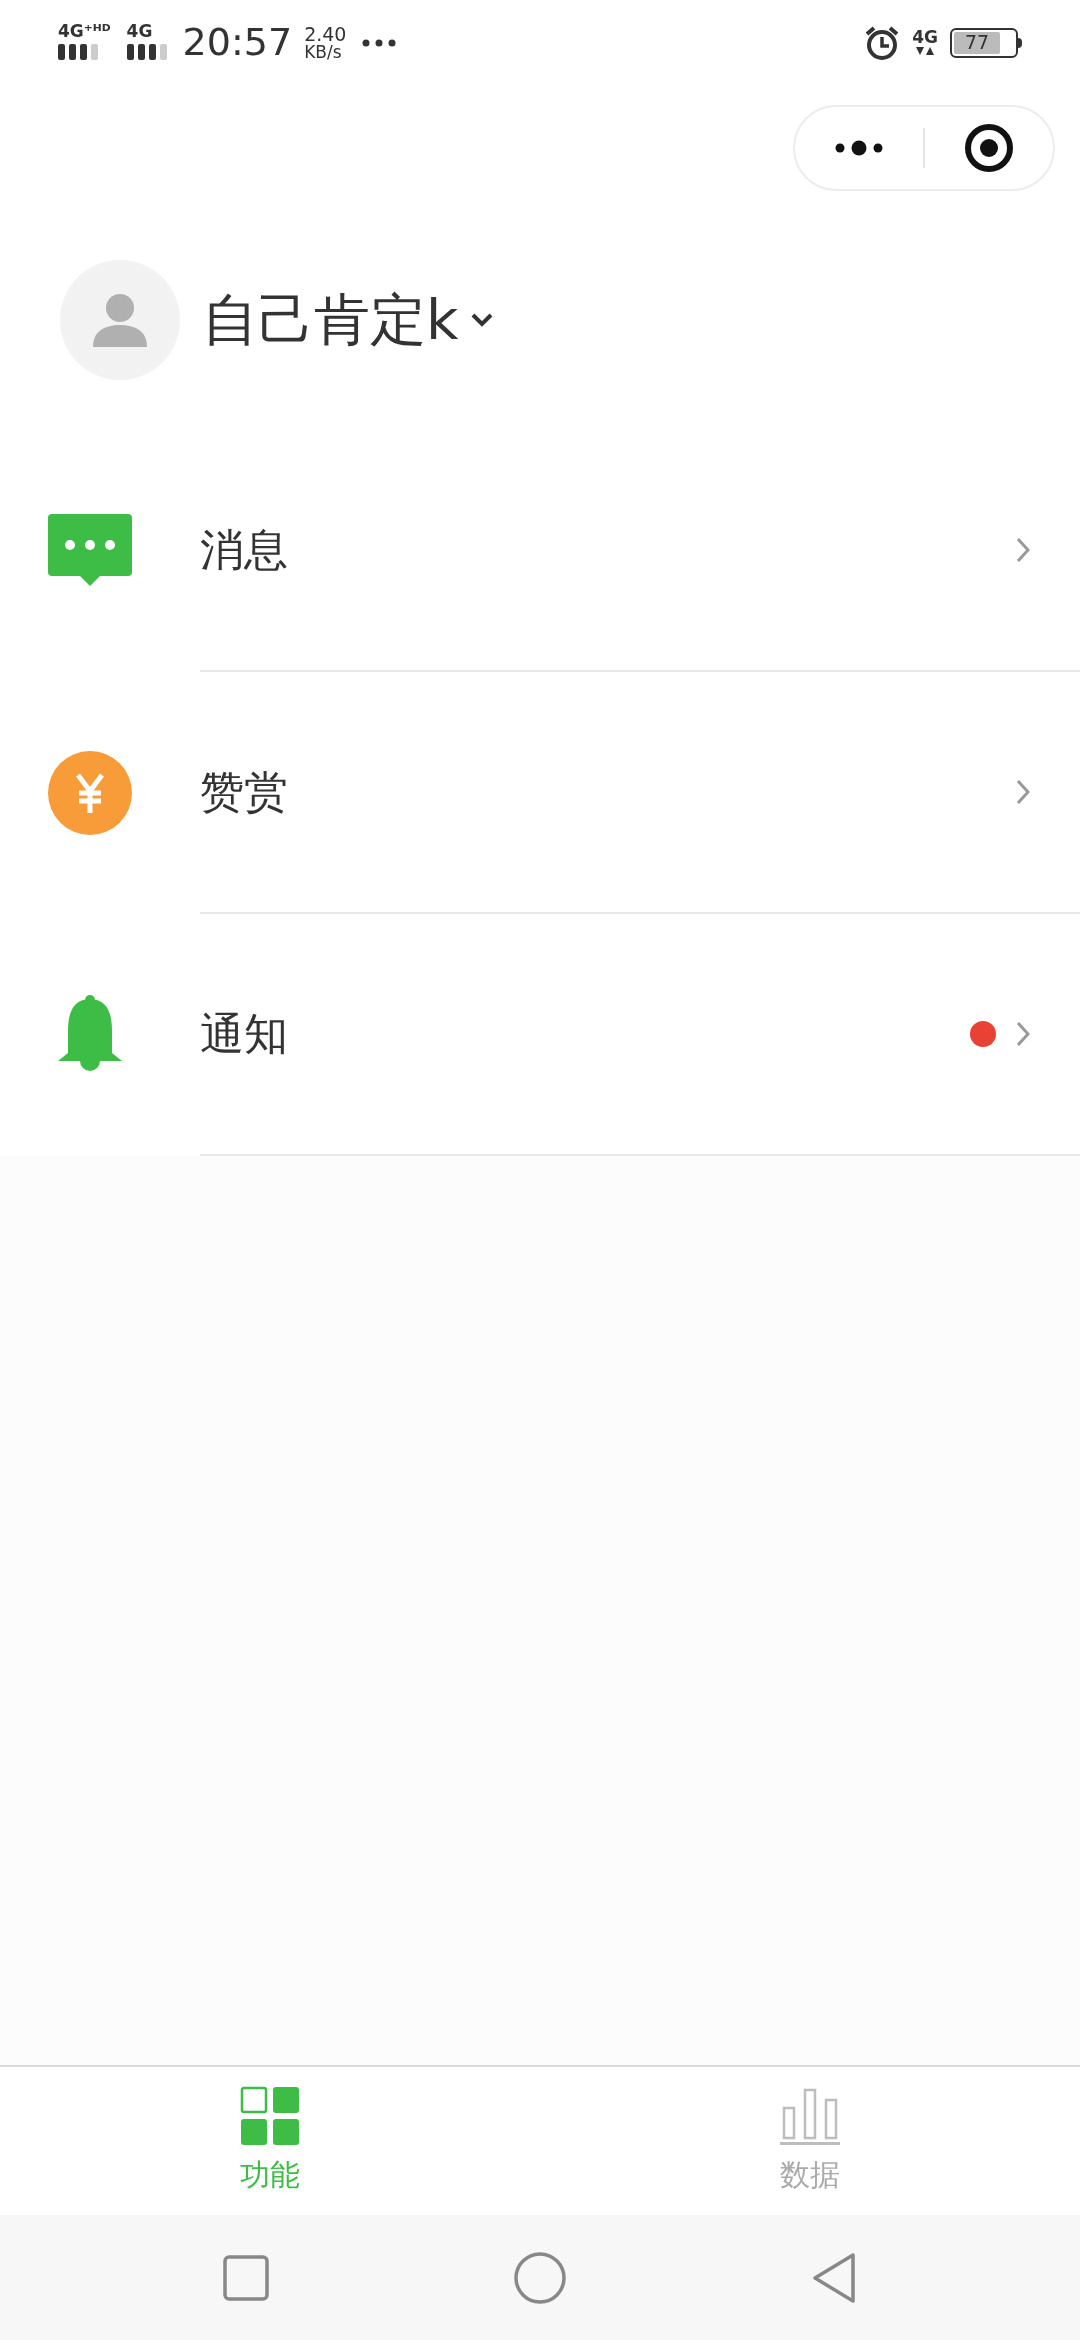  What do you see at coordinates (540, 2277) in the screenshot?
I see `home-nav-icon` at bounding box center [540, 2277].